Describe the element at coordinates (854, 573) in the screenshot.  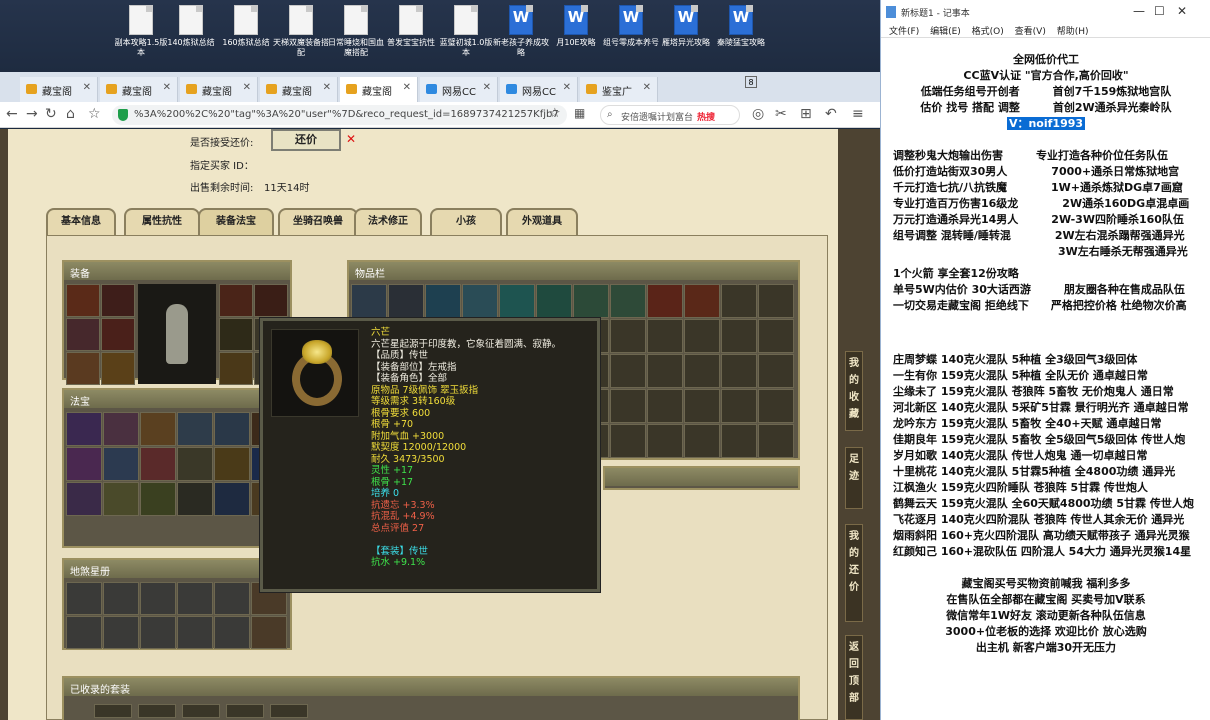
I see `side-button-my-offers: 我的还价` at that location.